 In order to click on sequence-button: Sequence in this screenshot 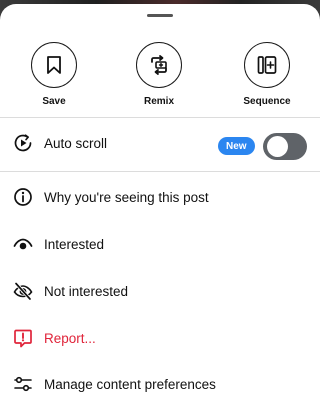, I will do `click(267, 78)`.